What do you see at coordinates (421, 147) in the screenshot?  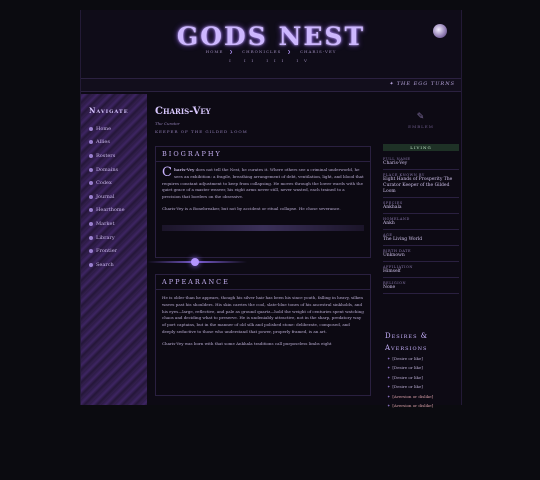 I see `status-badge: LIVING` at bounding box center [421, 147].